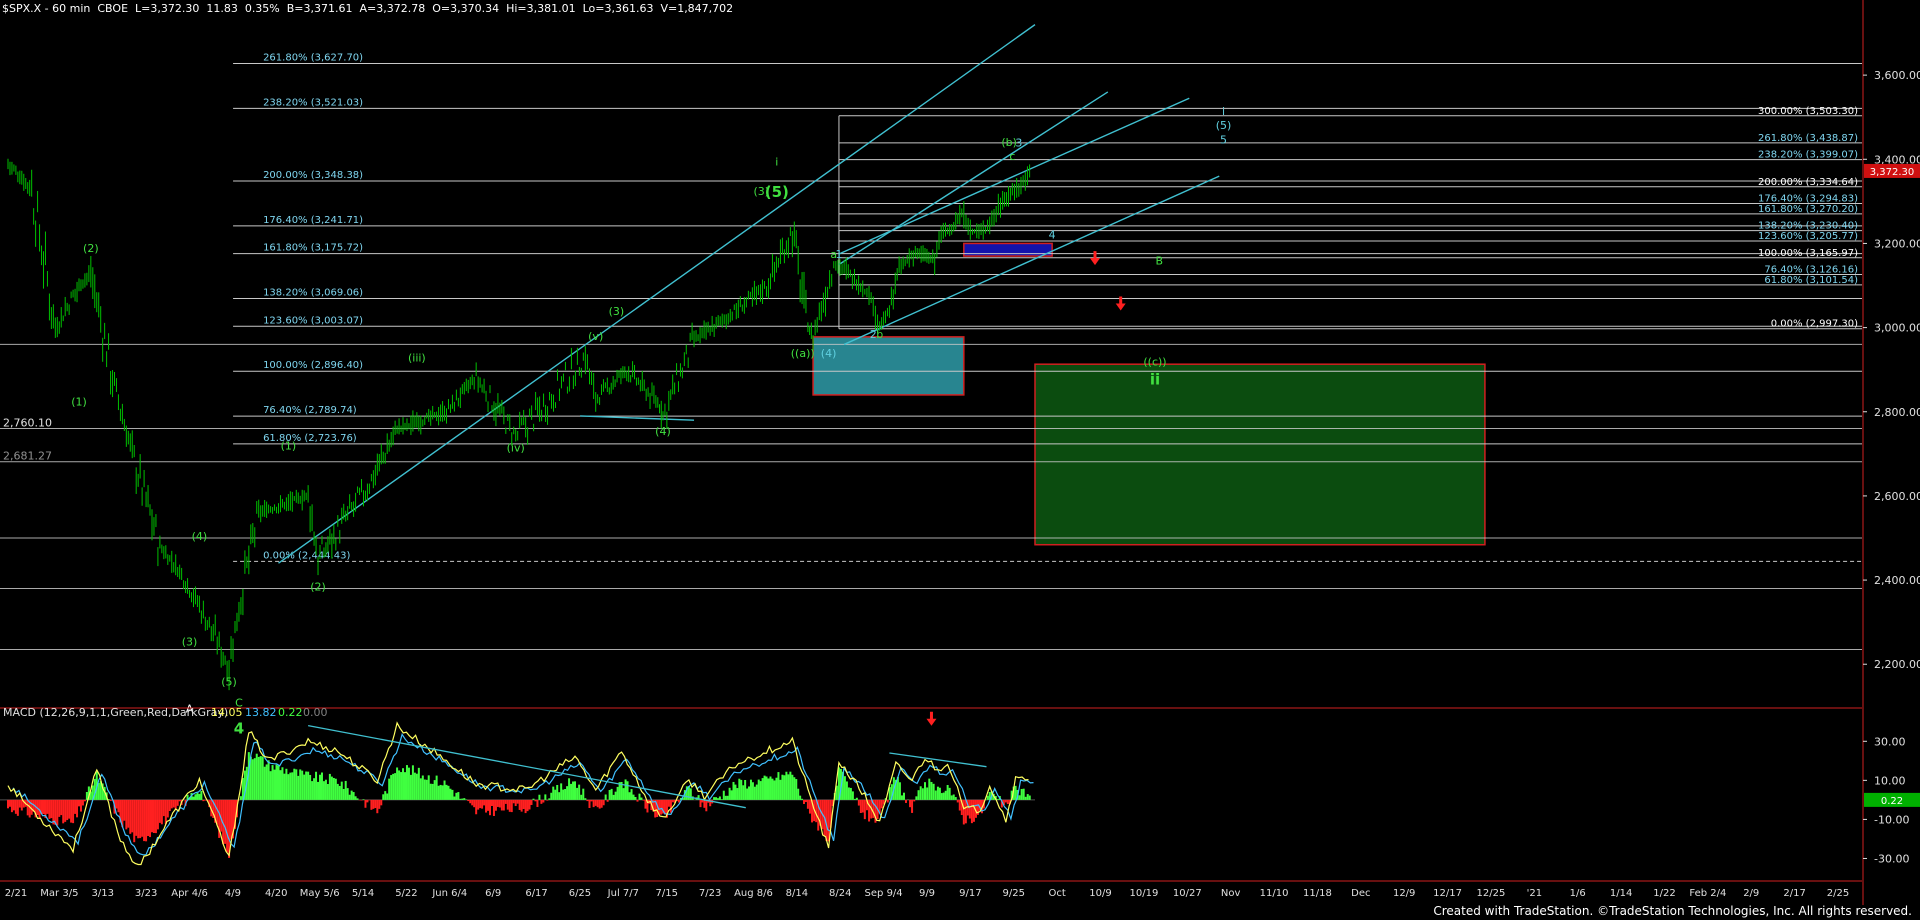  What do you see at coordinates (1897, 328) in the screenshot?
I see `price-tick-label: 3,000.00` at bounding box center [1897, 328].